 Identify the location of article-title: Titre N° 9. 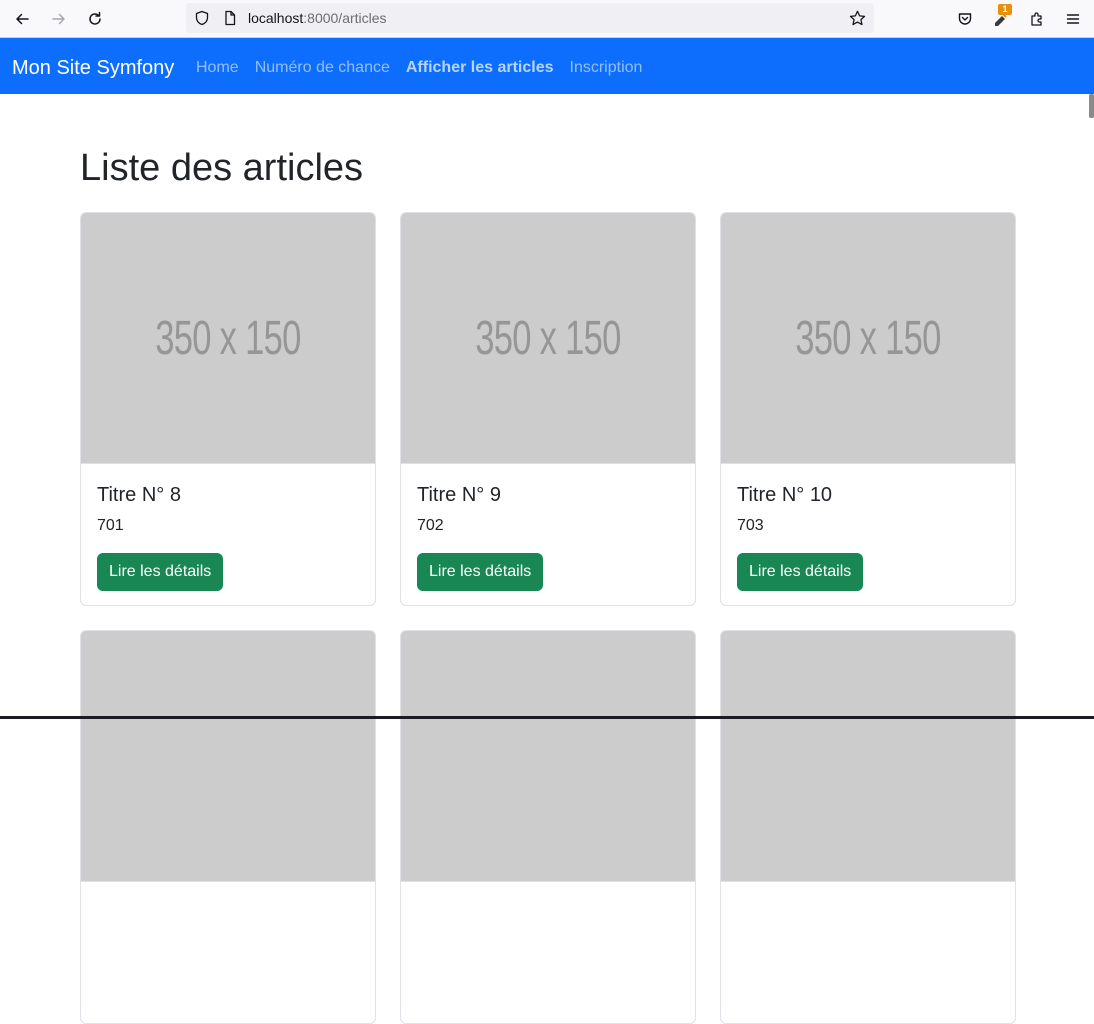
(459, 495).